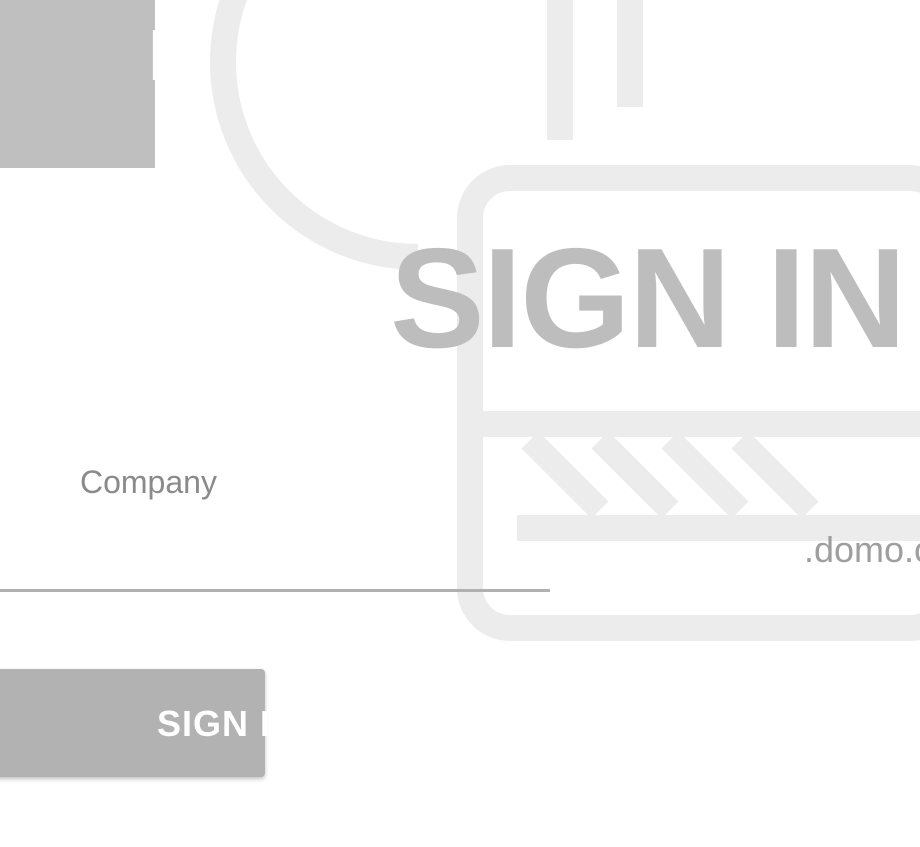 The width and height of the screenshot is (920, 847). What do you see at coordinates (148, 482) in the screenshot?
I see `company-placeholder: Company` at bounding box center [148, 482].